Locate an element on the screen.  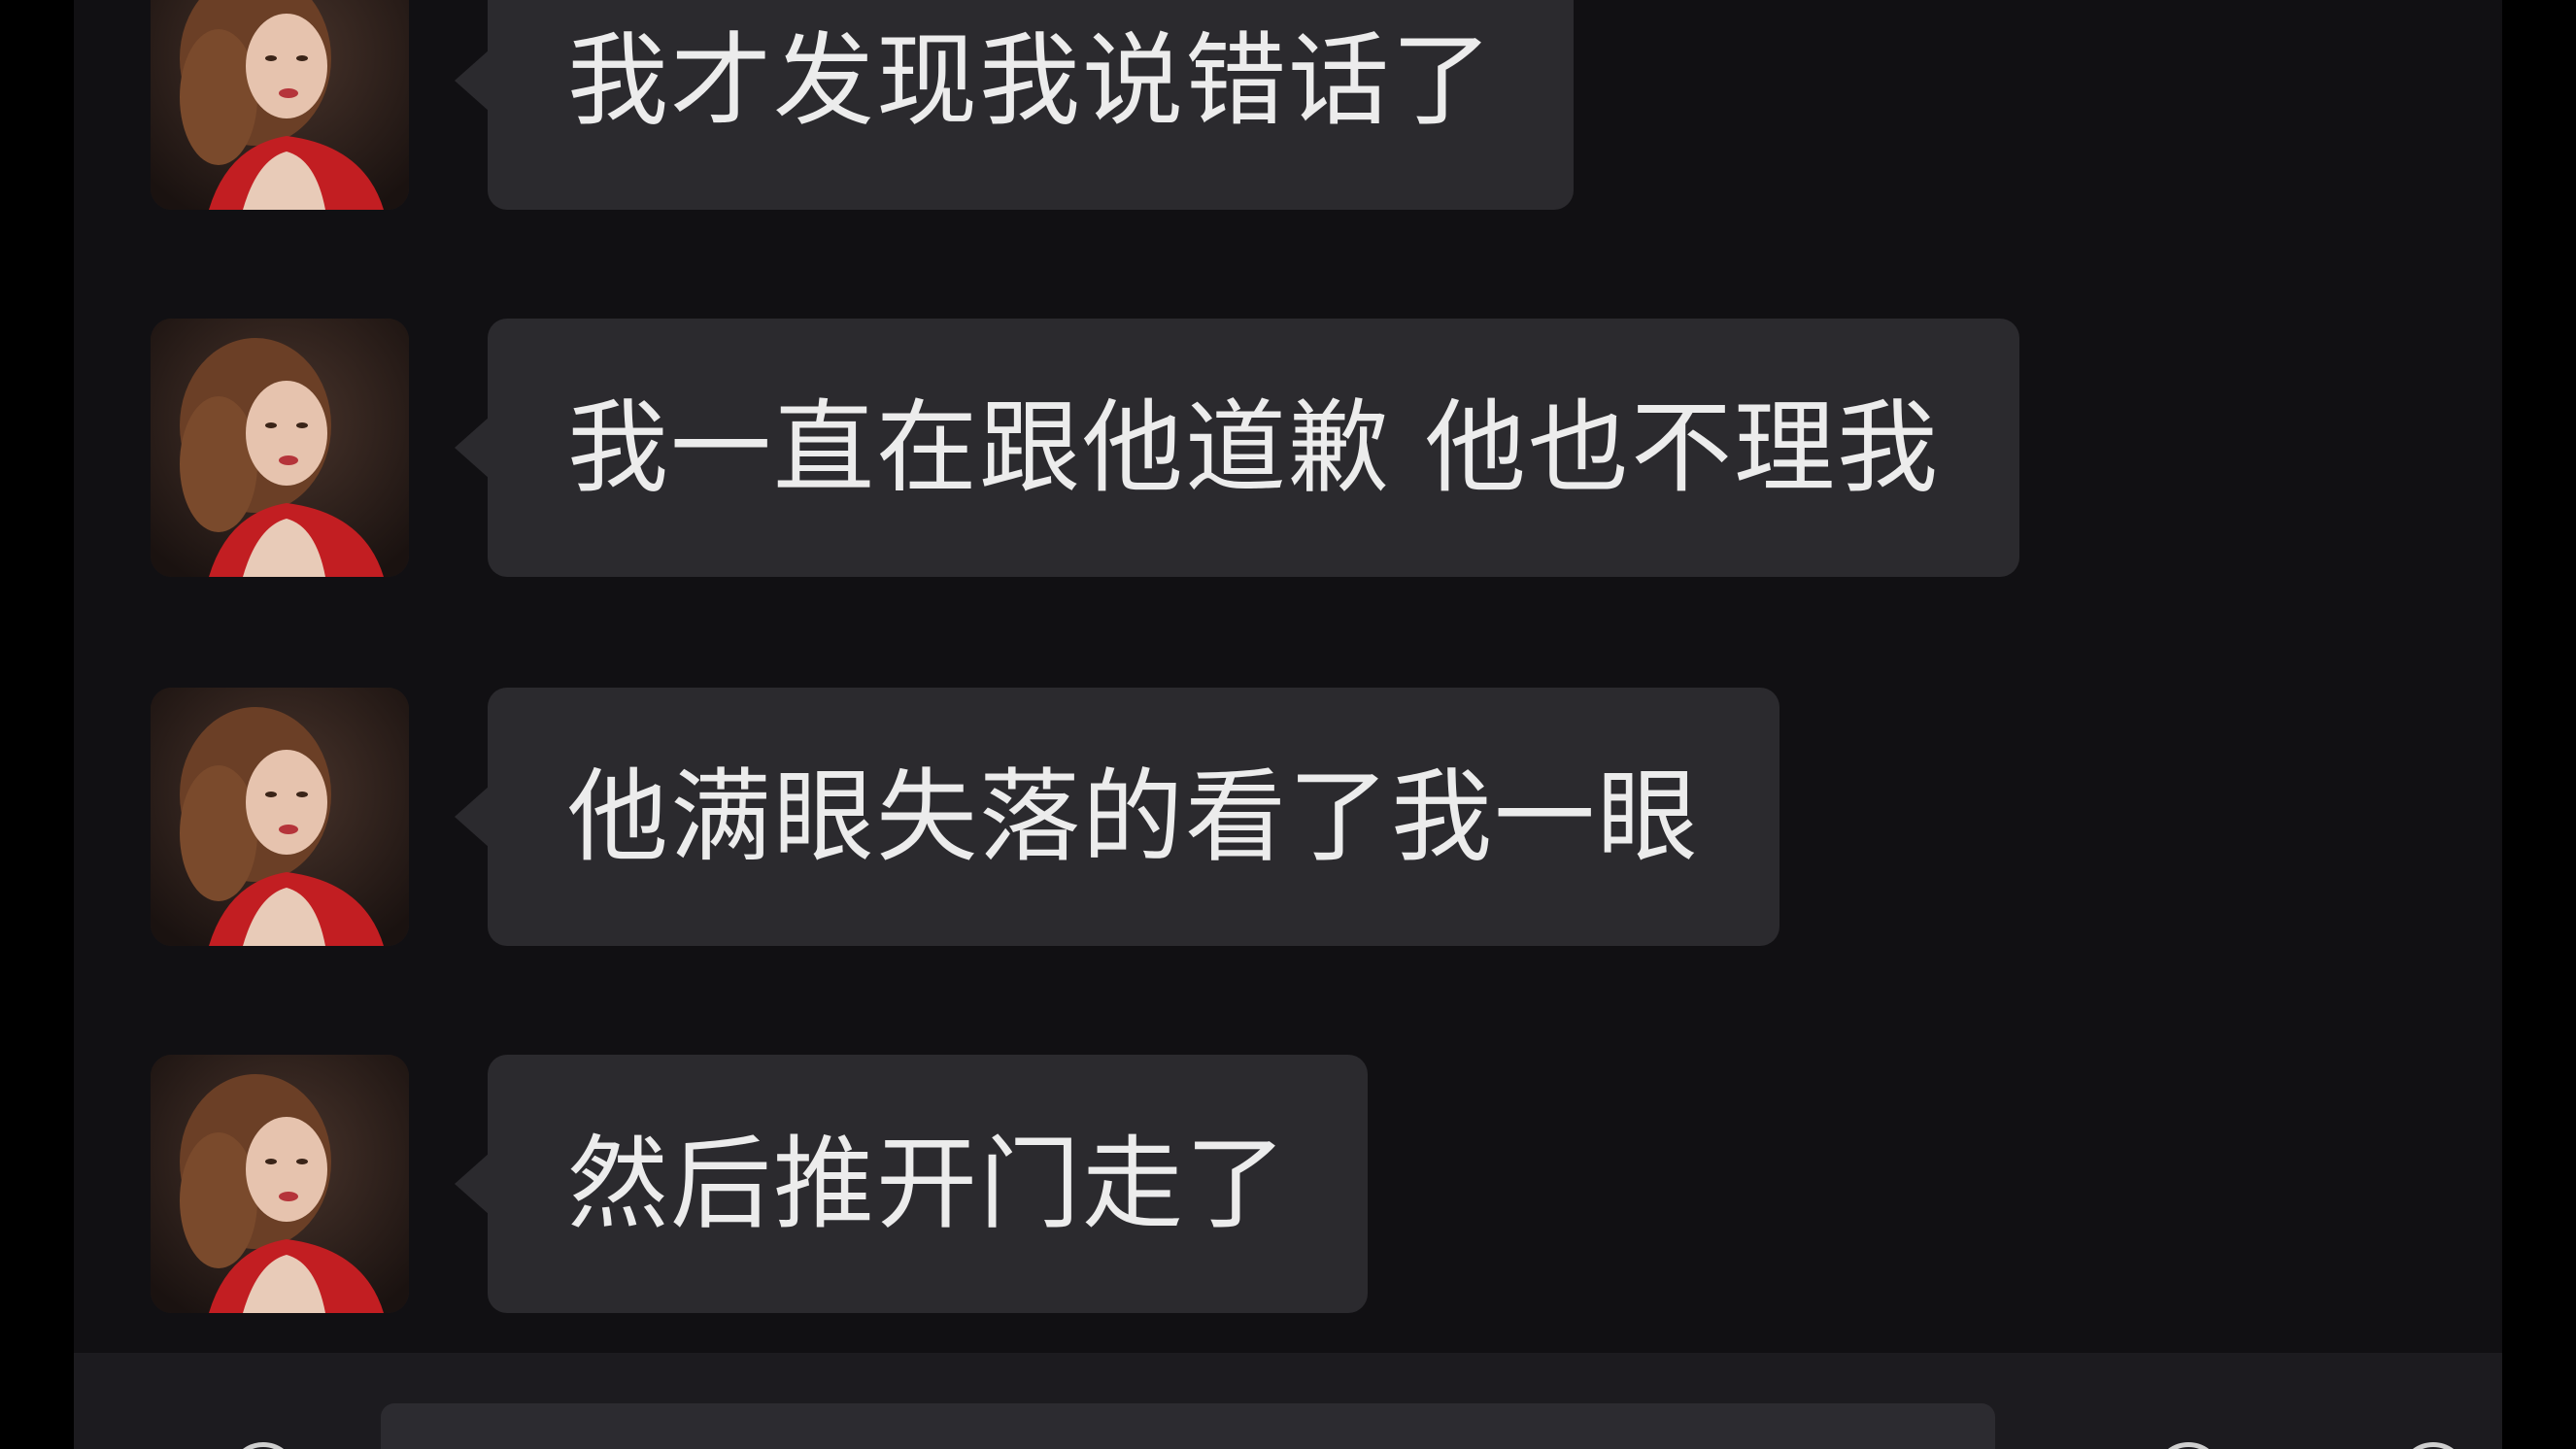
message-bubble: 我一直在跟他道歉 他也不理我 is located at coordinates (1237, 448).